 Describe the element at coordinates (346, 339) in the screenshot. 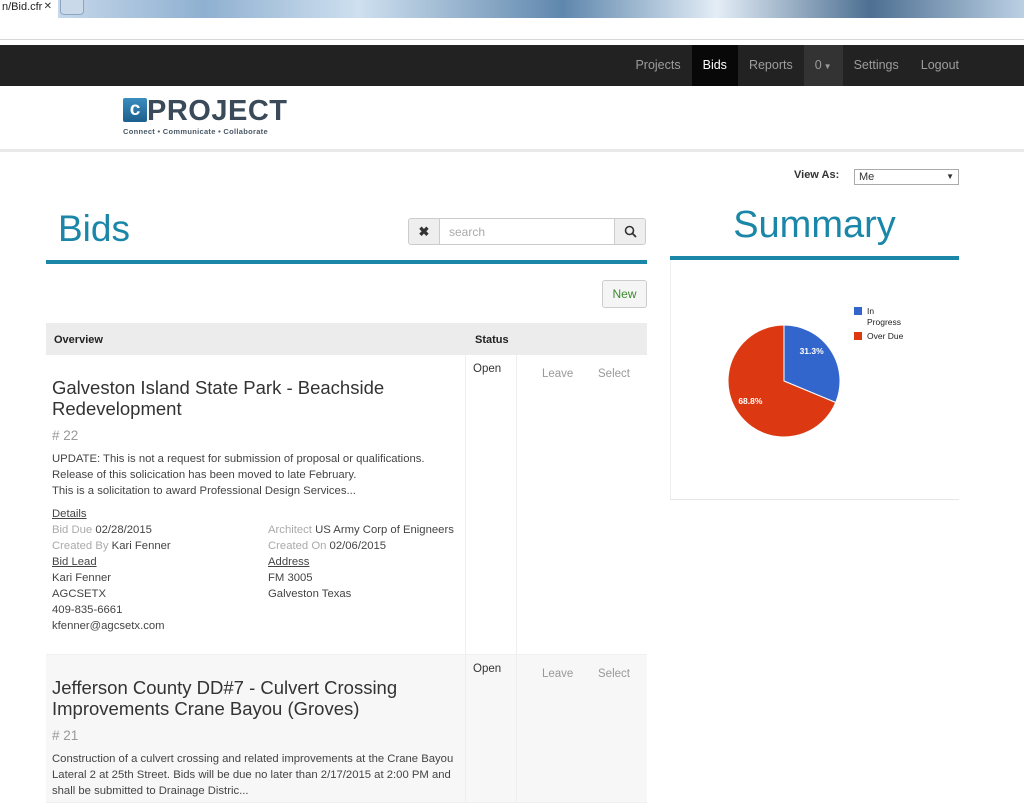

I see `table-header: Overview Status` at that location.